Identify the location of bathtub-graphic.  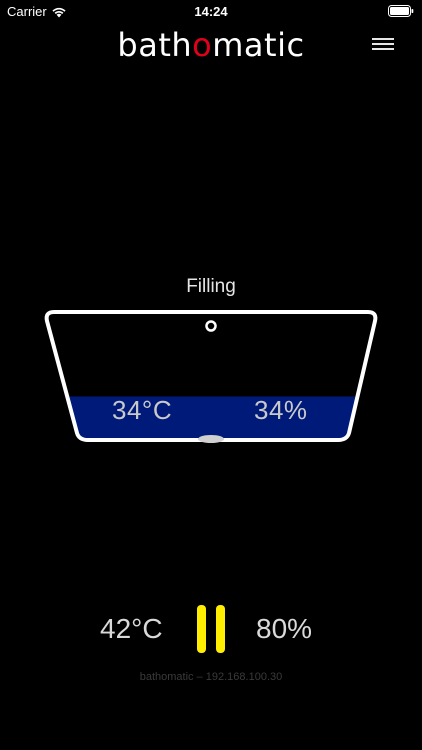
(211, 376).